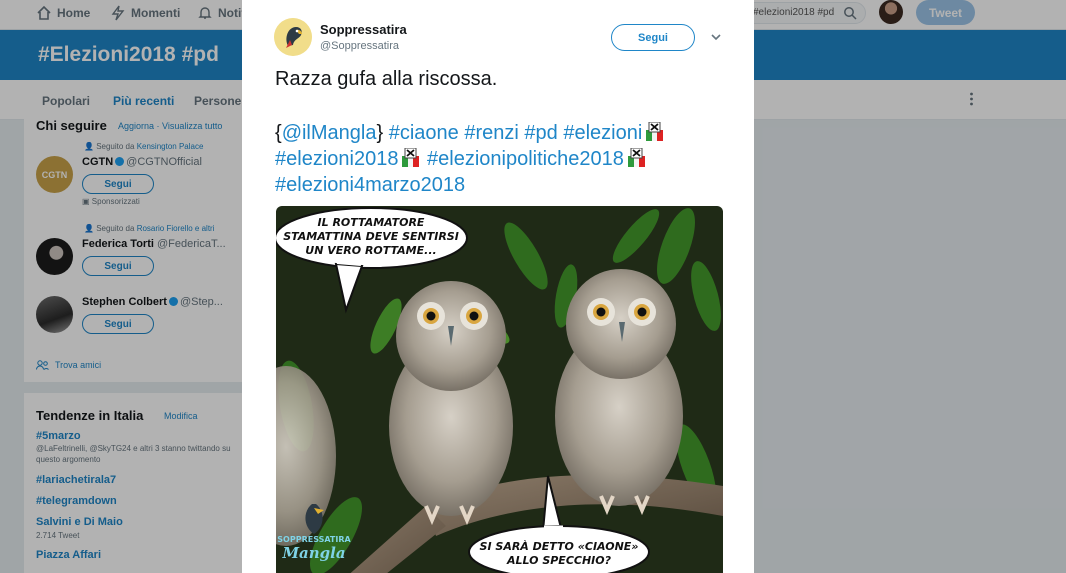 Image resolution: width=1066 pixels, height=573 pixels. What do you see at coordinates (602, 133) in the screenshot?
I see `hashtag-link: #elezioni` at bounding box center [602, 133].